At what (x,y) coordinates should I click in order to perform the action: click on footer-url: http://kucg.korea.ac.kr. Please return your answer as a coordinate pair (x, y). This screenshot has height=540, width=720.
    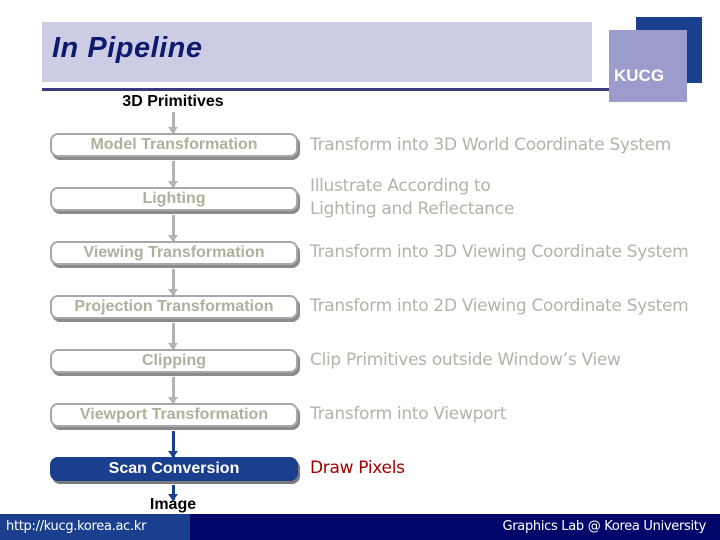
    Looking at the image, I should click on (95, 527).